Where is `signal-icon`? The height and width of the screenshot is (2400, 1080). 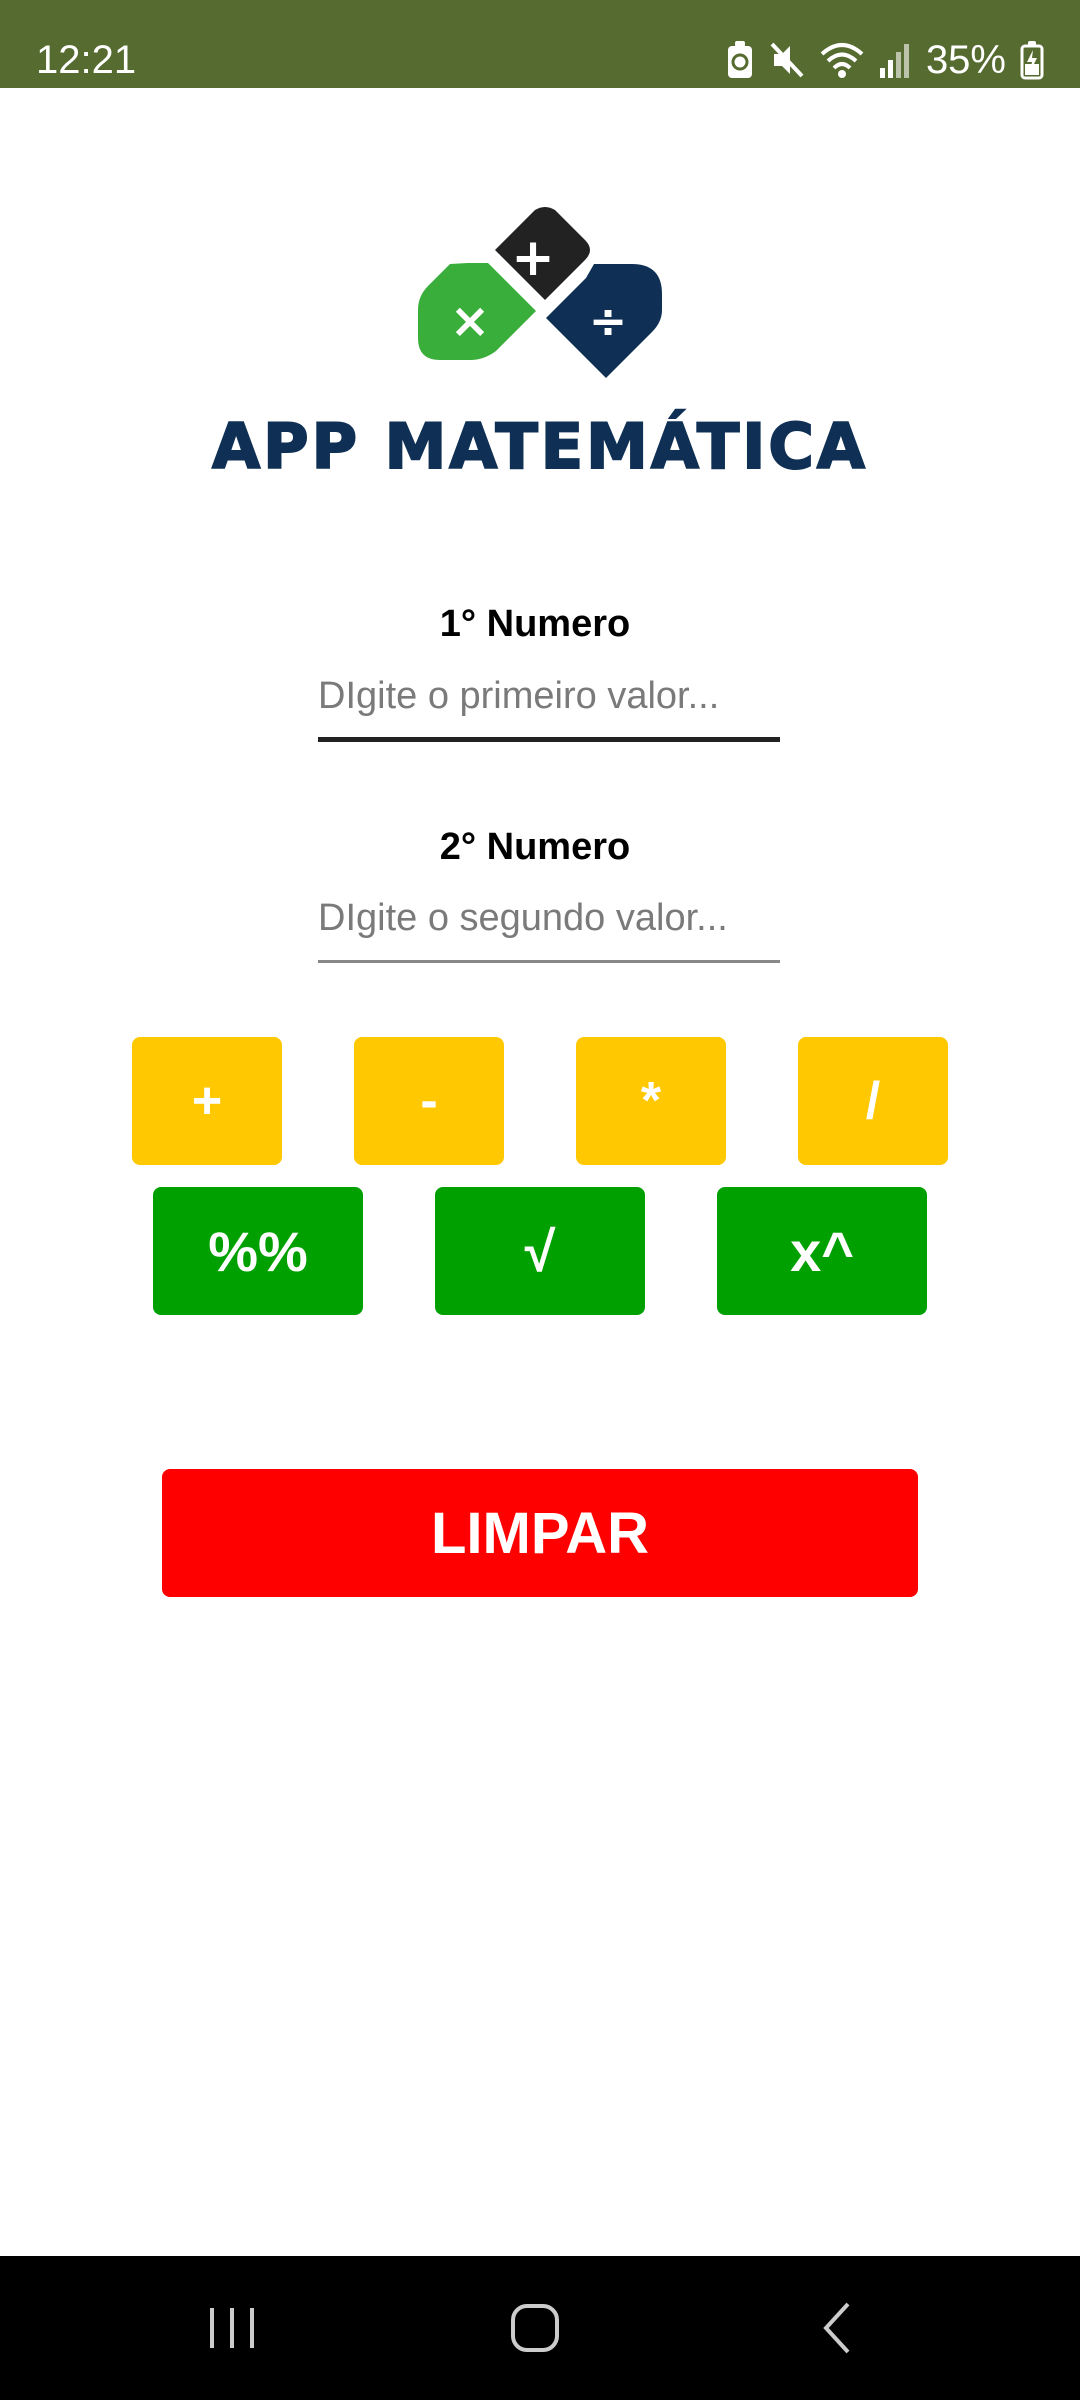 signal-icon is located at coordinates (895, 60).